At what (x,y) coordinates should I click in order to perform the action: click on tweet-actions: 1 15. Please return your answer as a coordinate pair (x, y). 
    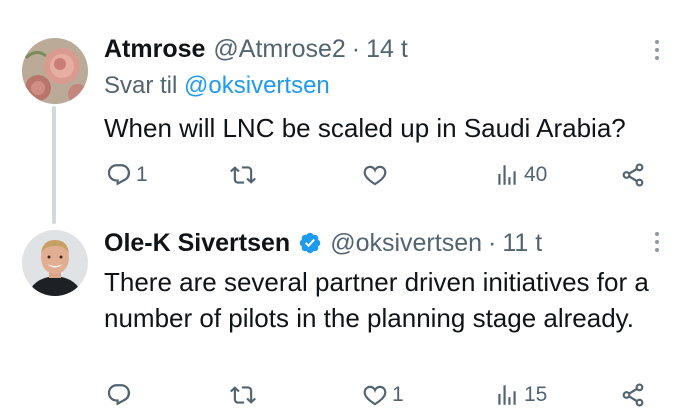
    Looking at the image, I should click on (377, 395).